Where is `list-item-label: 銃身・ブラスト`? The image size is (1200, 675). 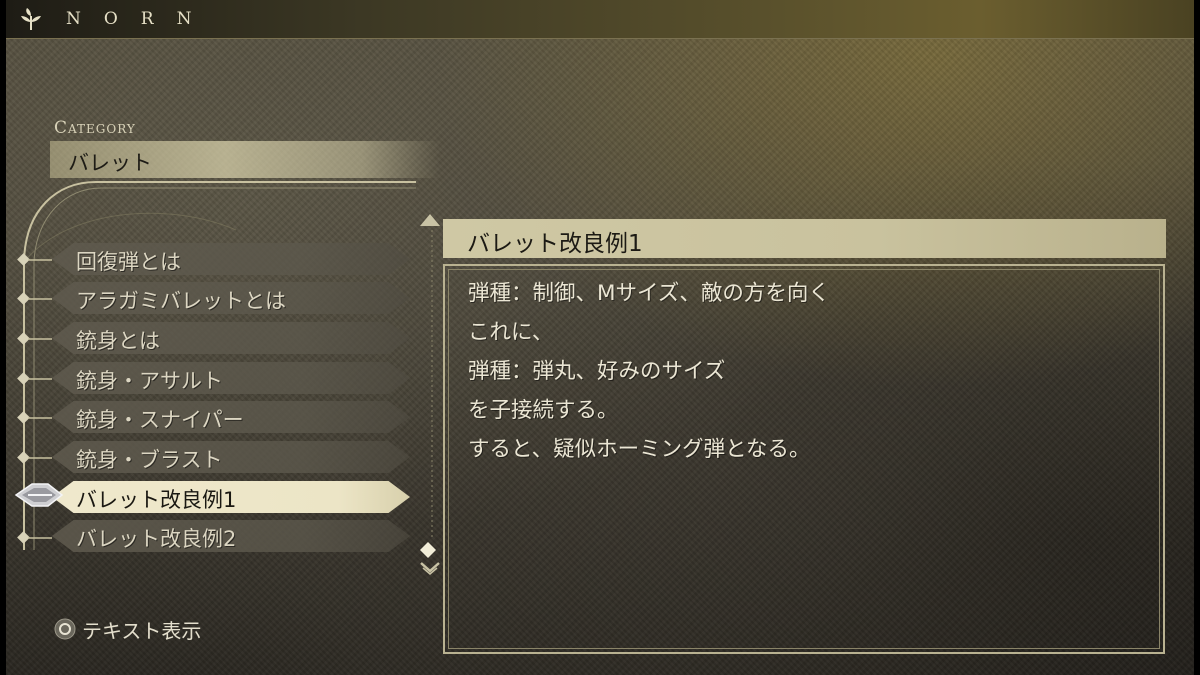 list-item-label: 銃身・ブラスト is located at coordinates (149, 460).